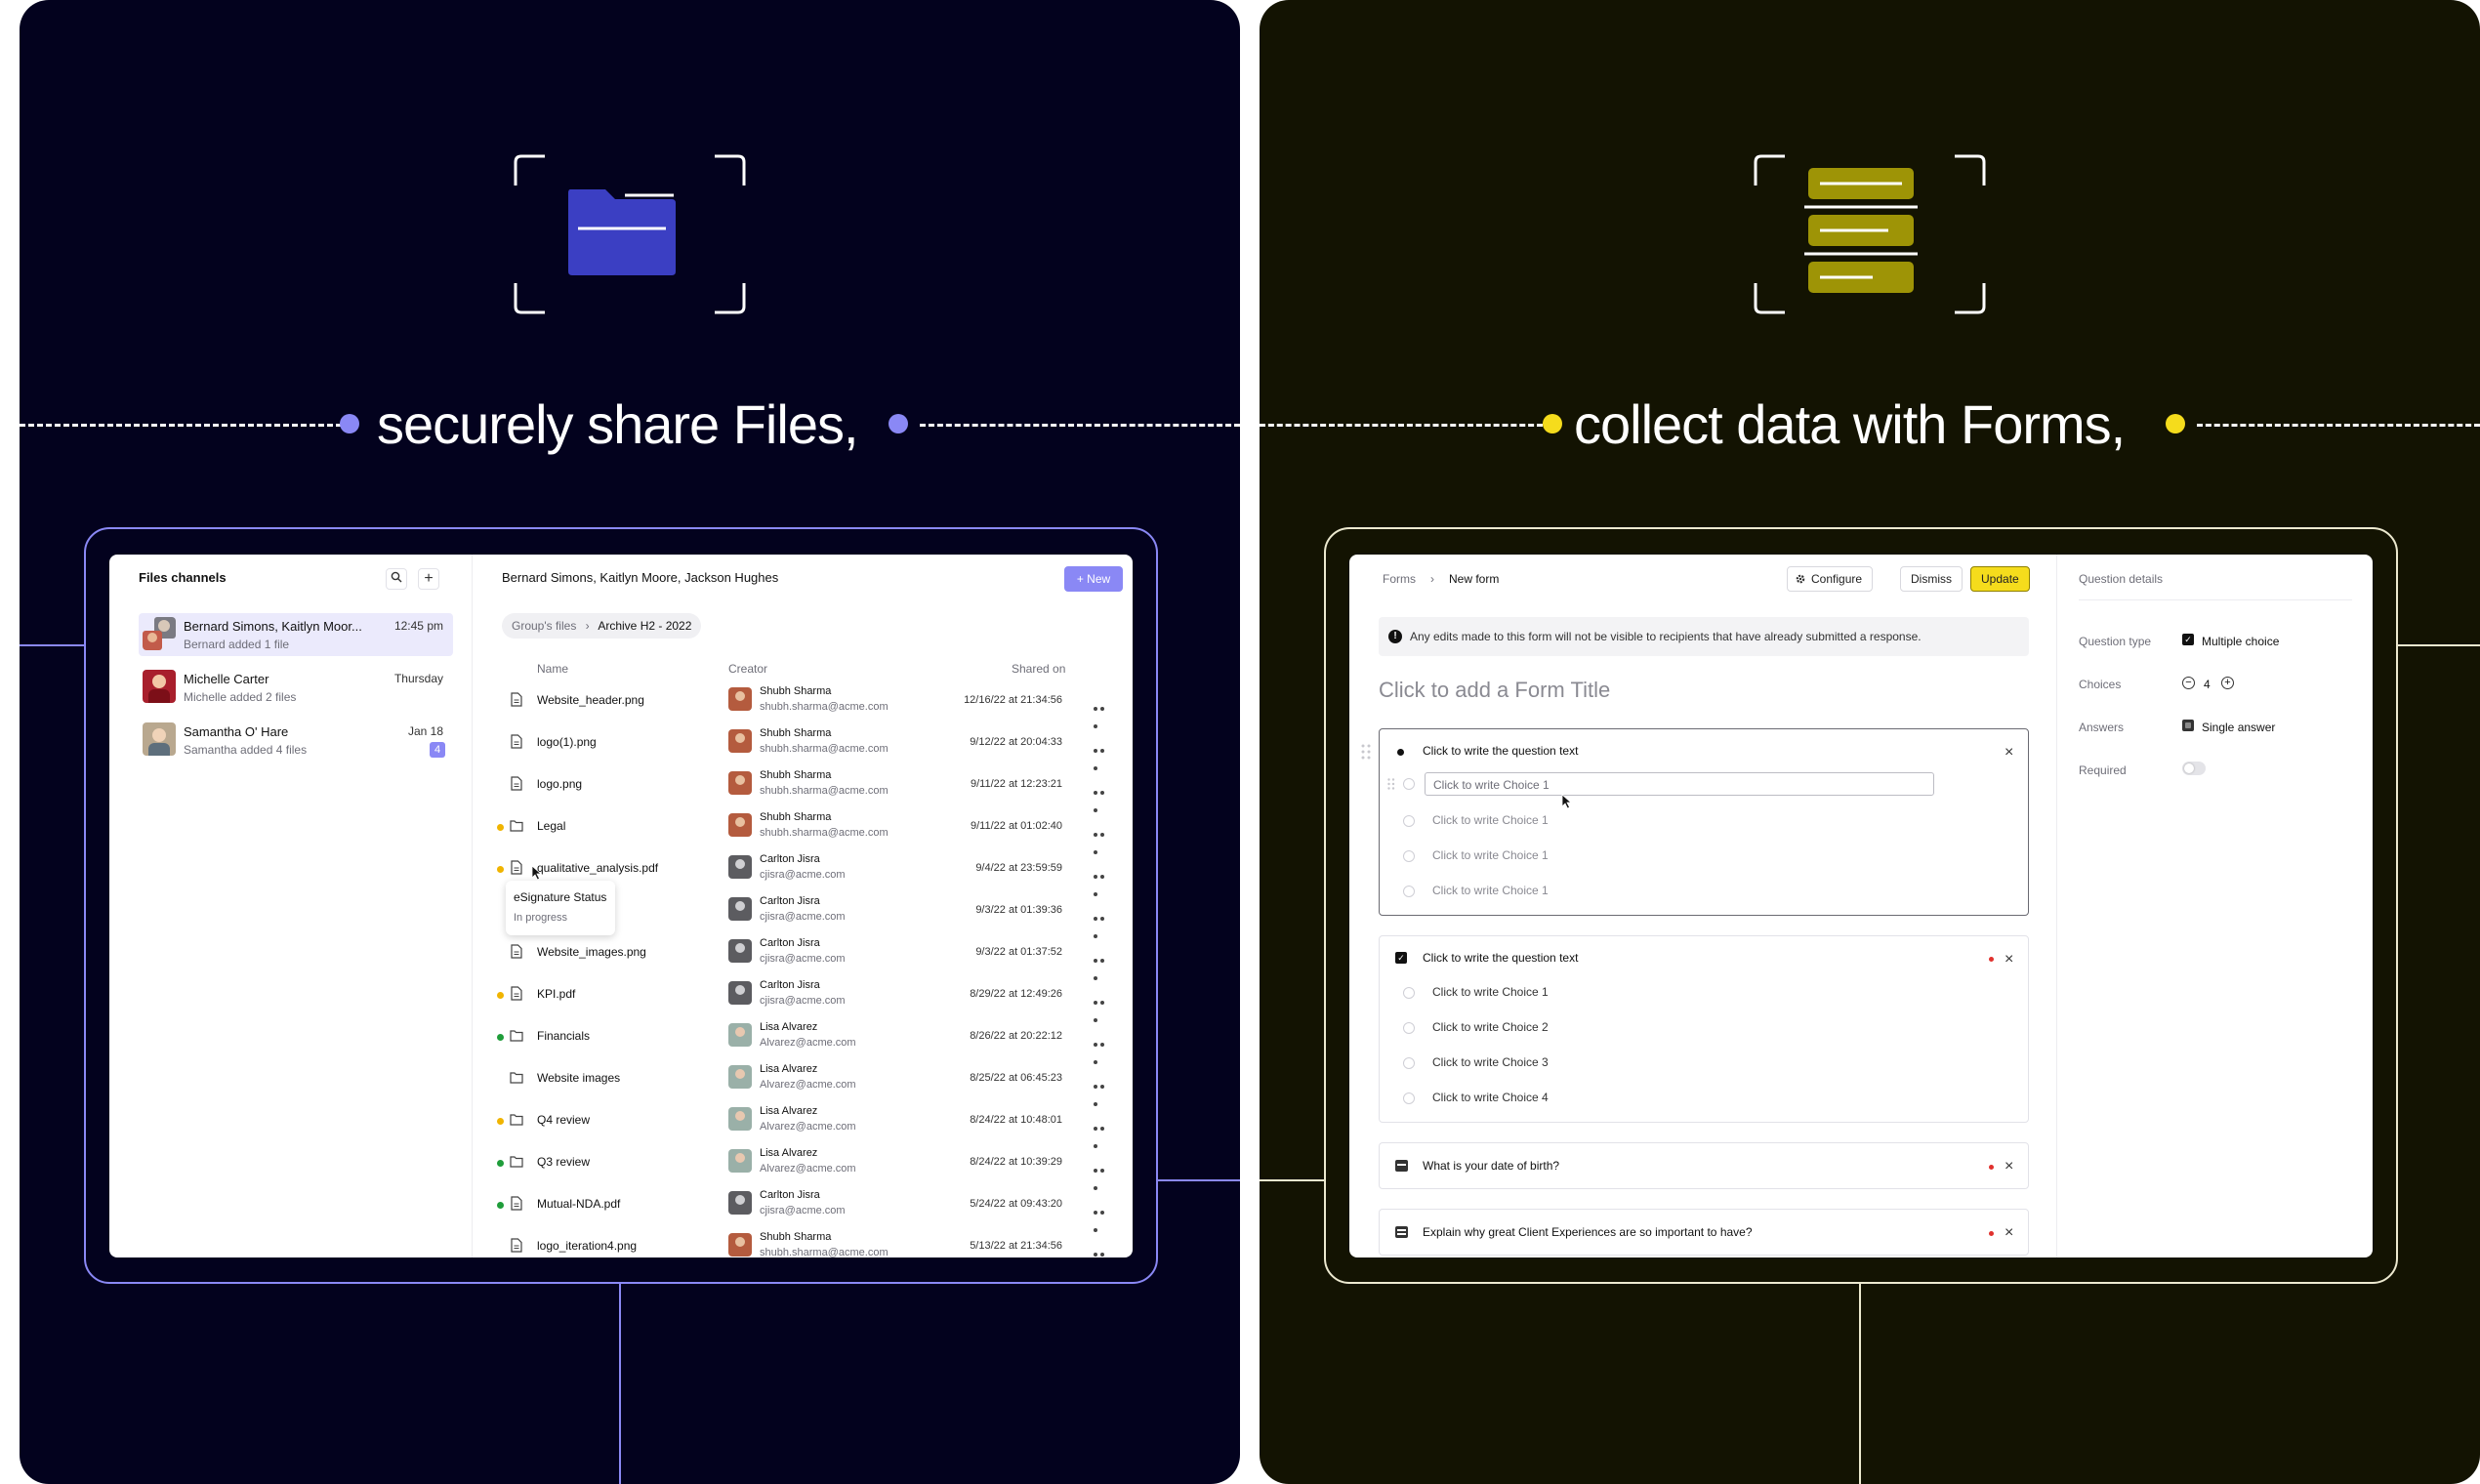 This screenshot has width=2480, height=1484. I want to click on file-name: Mutual-NDA.pdf, so click(578, 1204).